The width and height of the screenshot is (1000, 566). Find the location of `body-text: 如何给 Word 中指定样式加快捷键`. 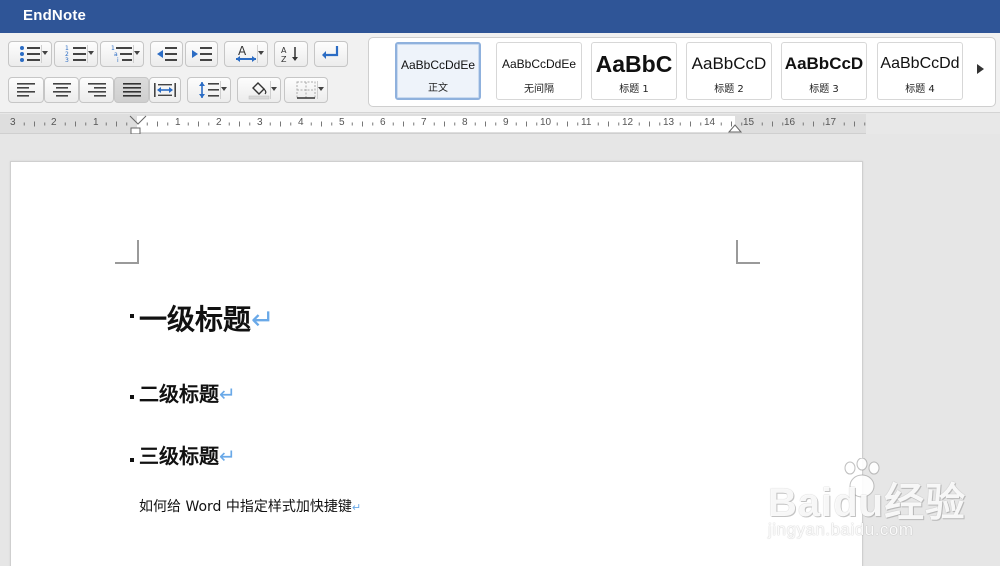

body-text: 如何给 Word 中指定样式加快捷键 is located at coordinates (245, 507).